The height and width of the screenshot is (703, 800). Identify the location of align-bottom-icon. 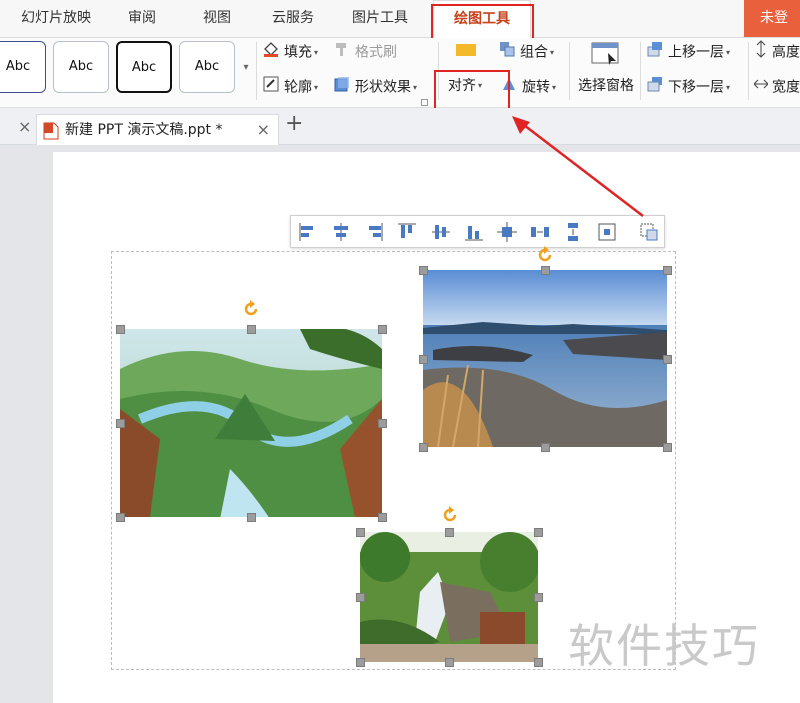
(474, 232).